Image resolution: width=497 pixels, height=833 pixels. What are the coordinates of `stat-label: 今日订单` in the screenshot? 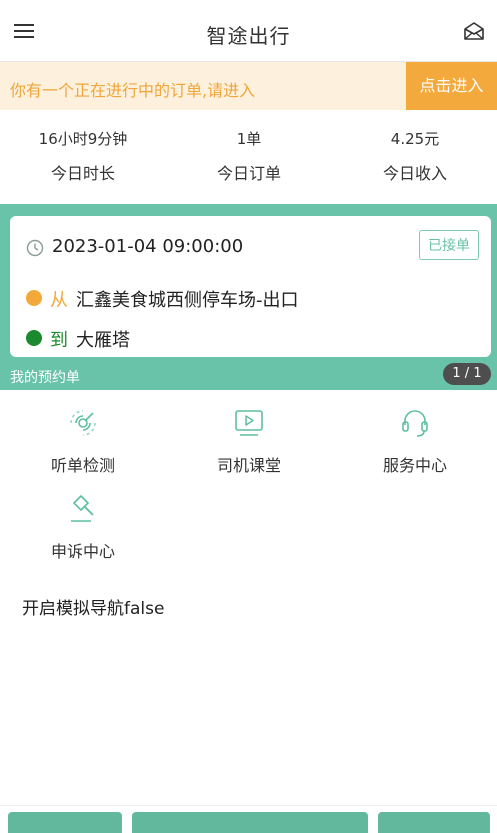 It's located at (248, 173).